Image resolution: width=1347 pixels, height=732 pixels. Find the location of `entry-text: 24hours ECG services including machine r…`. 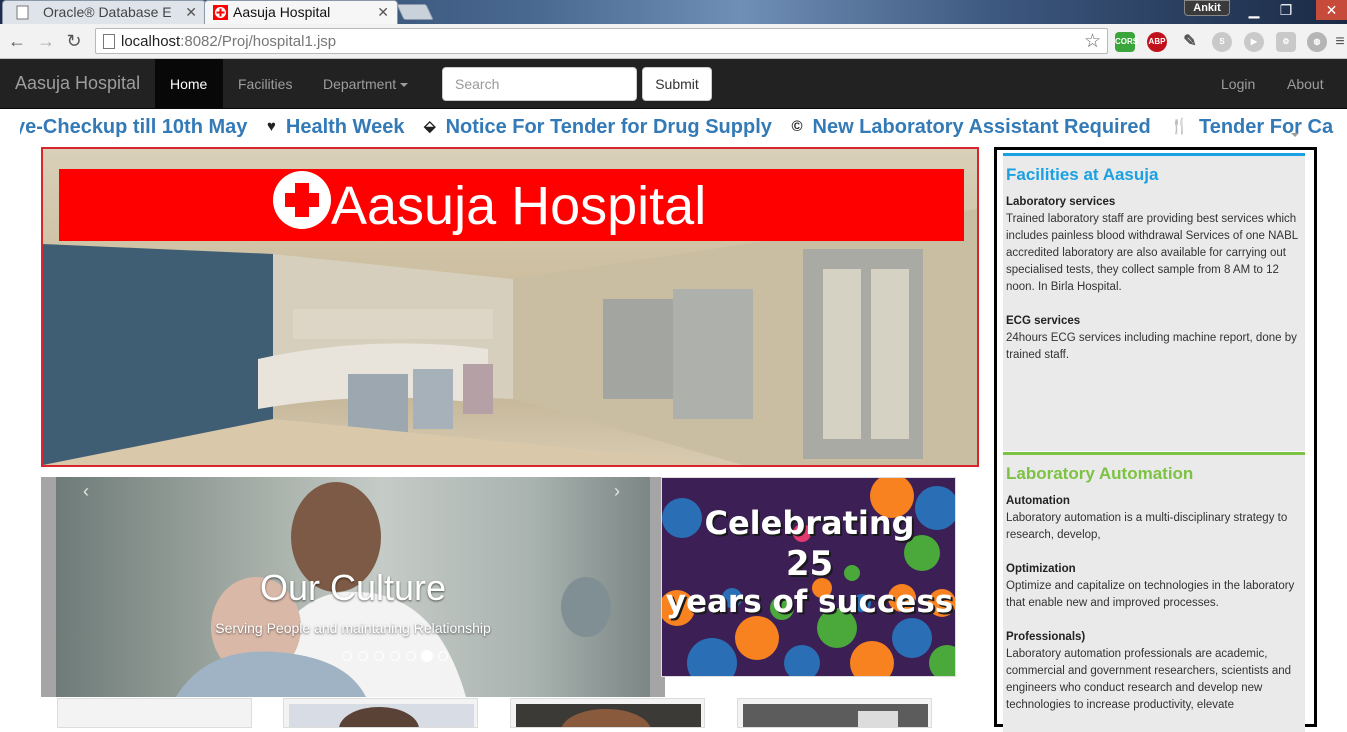

entry-text: 24hours ECG services including machine r… is located at coordinates (1151, 346).